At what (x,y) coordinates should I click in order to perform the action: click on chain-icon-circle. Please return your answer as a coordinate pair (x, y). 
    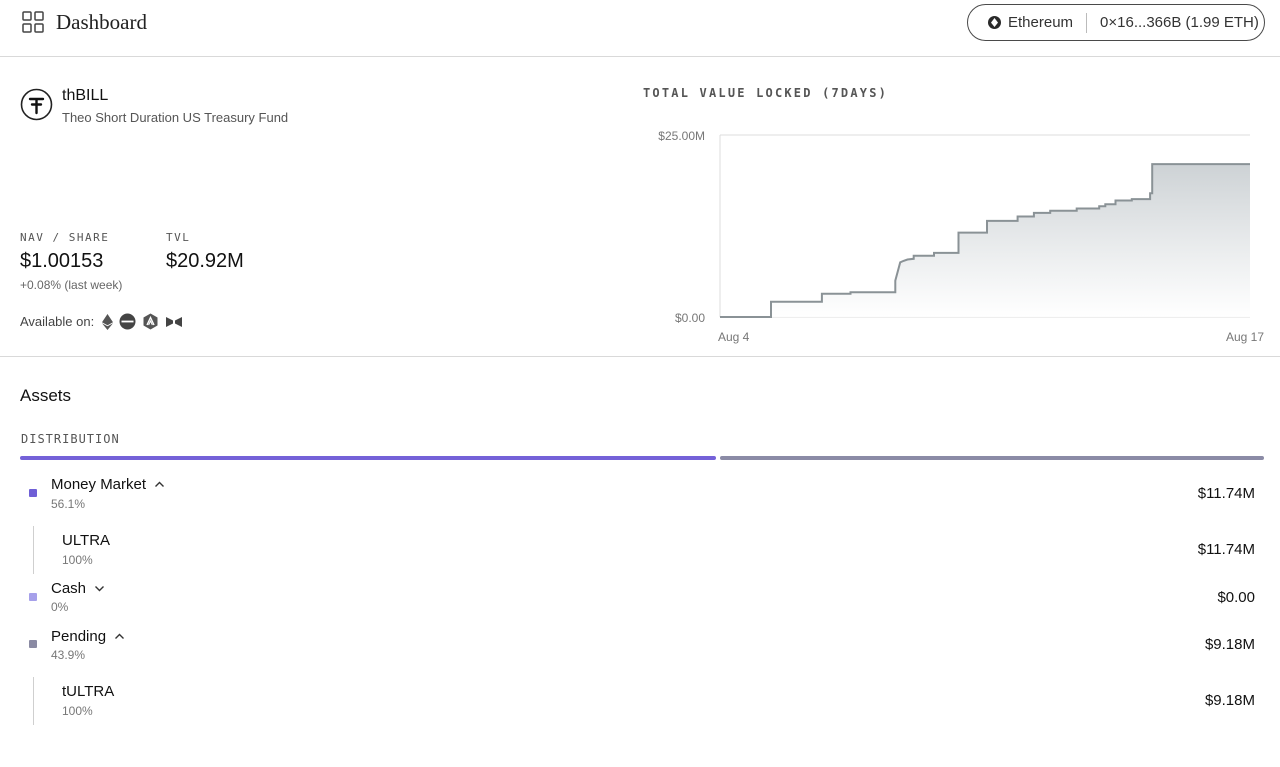
    Looking at the image, I should click on (127, 321).